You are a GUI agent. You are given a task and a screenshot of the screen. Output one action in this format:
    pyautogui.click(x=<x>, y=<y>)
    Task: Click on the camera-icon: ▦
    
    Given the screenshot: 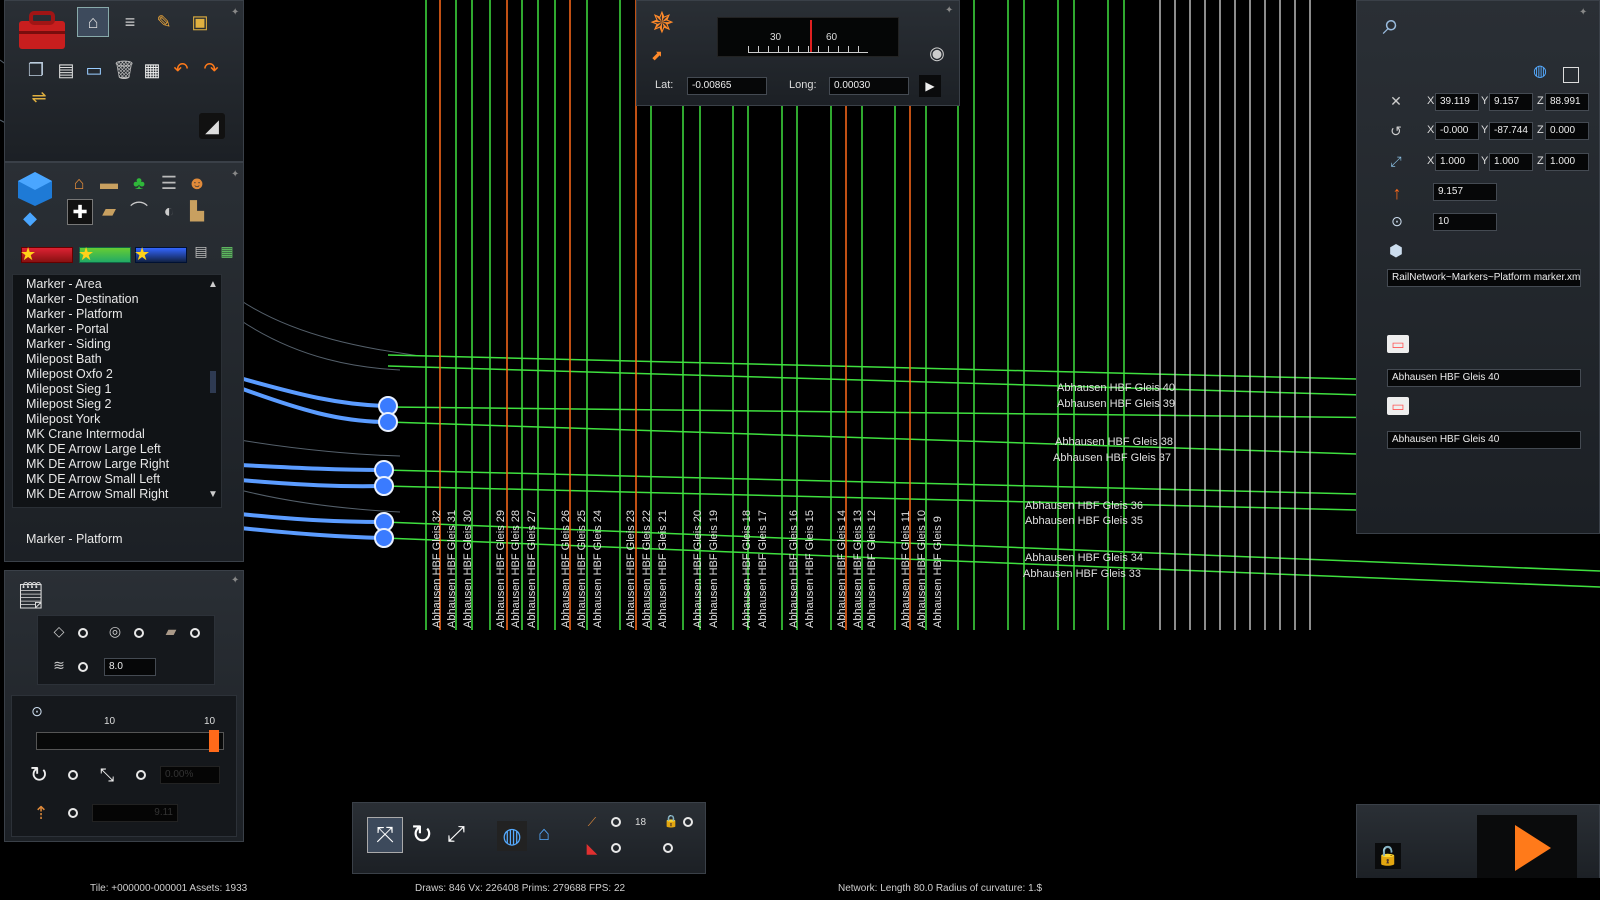 What is the action you would take?
    pyautogui.click(x=152, y=70)
    